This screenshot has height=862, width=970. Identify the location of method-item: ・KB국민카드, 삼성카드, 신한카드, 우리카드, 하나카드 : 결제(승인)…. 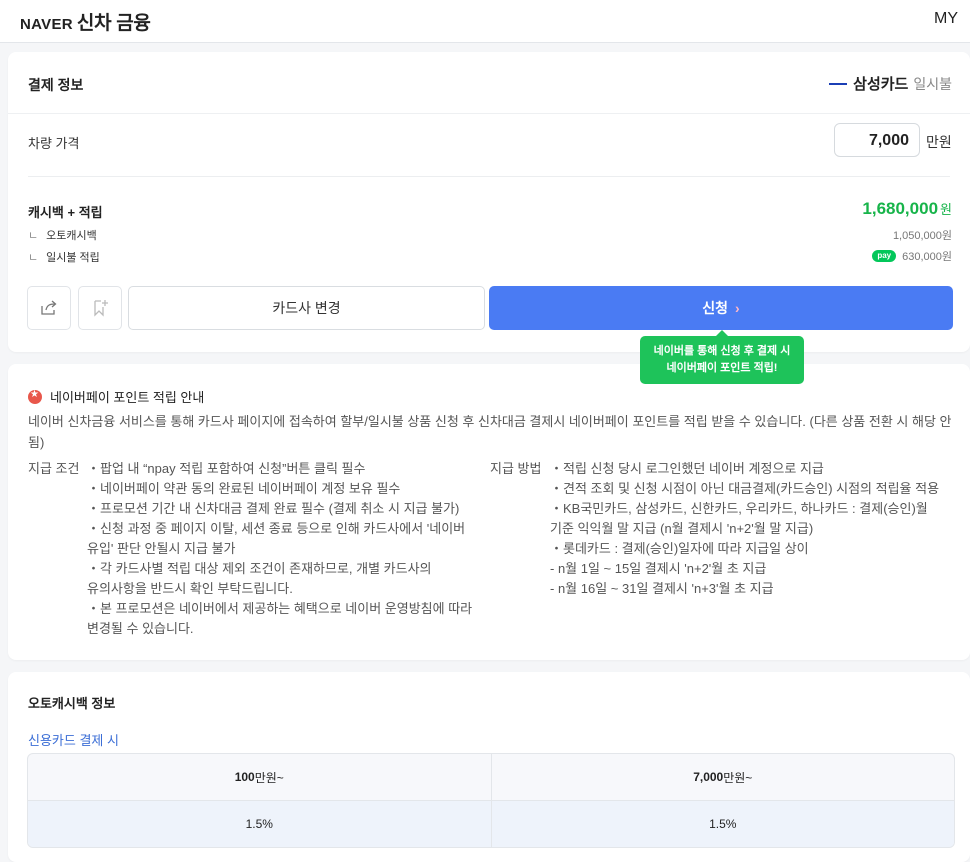
(739, 508).